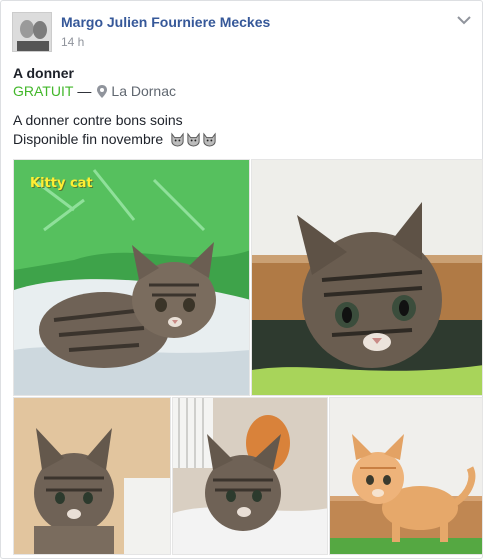  What do you see at coordinates (43, 73) in the screenshot?
I see `listing-title: A donner` at bounding box center [43, 73].